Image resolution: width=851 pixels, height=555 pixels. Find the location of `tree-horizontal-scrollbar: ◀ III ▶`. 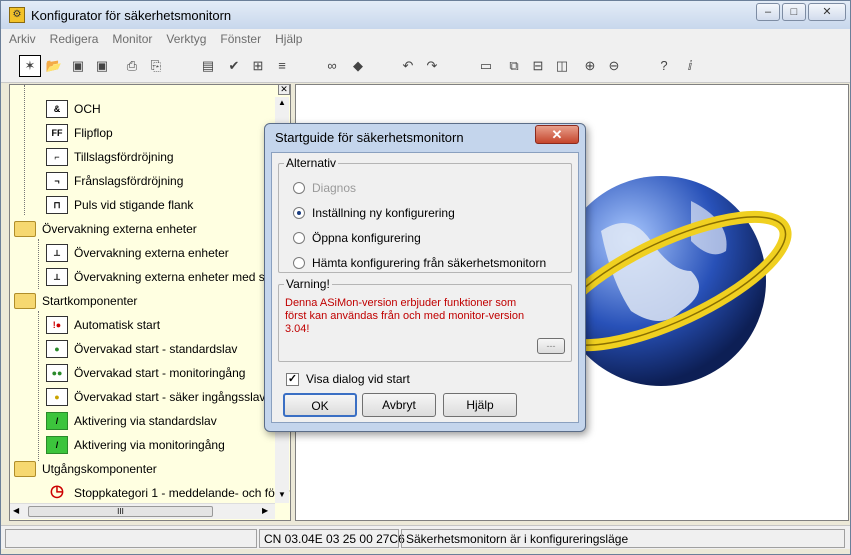

tree-horizontal-scrollbar: ◀ III ▶ is located at coordinates (142, 511).